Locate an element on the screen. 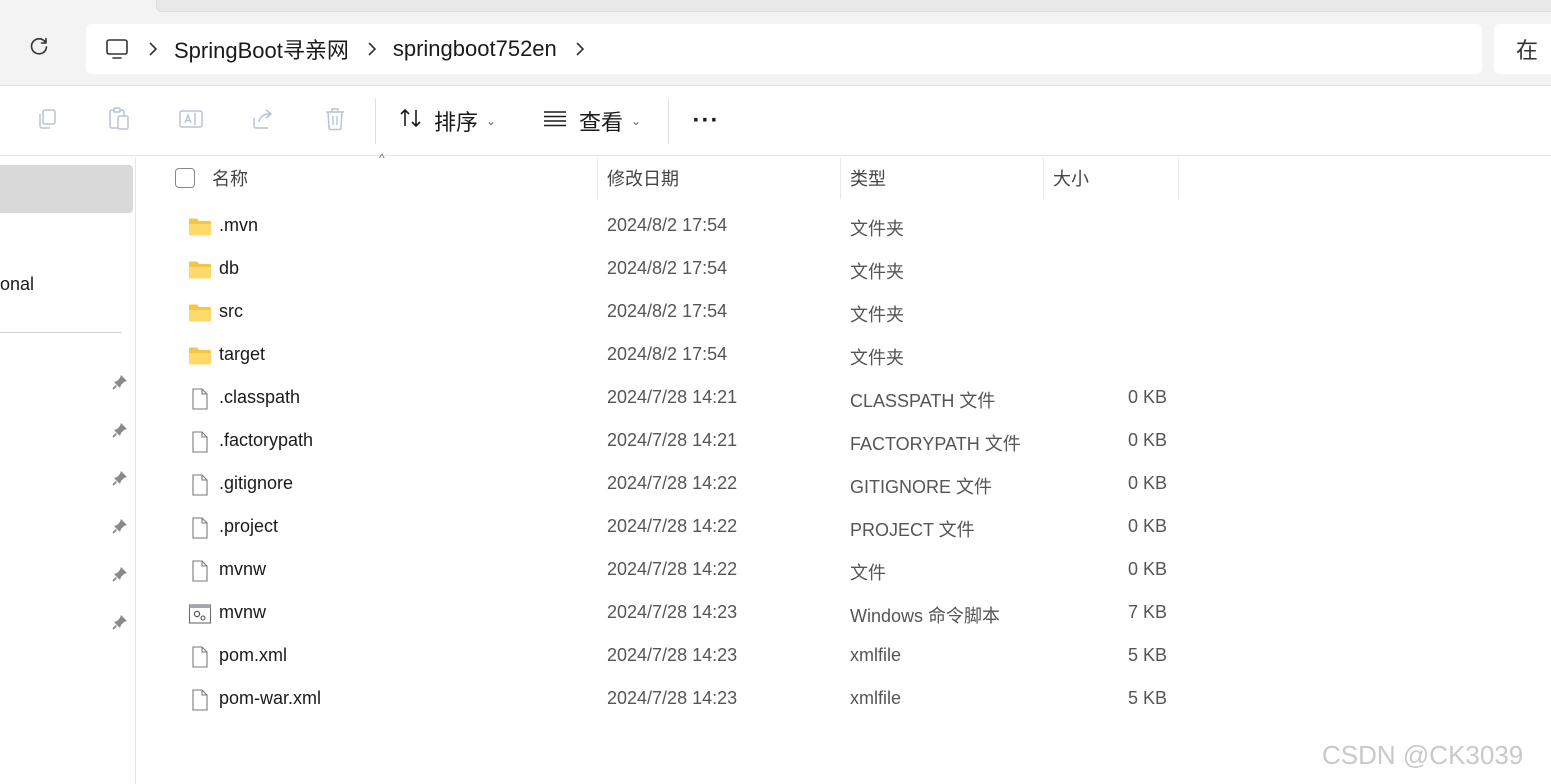  refresh-icon is located at coordinates (39, 49).